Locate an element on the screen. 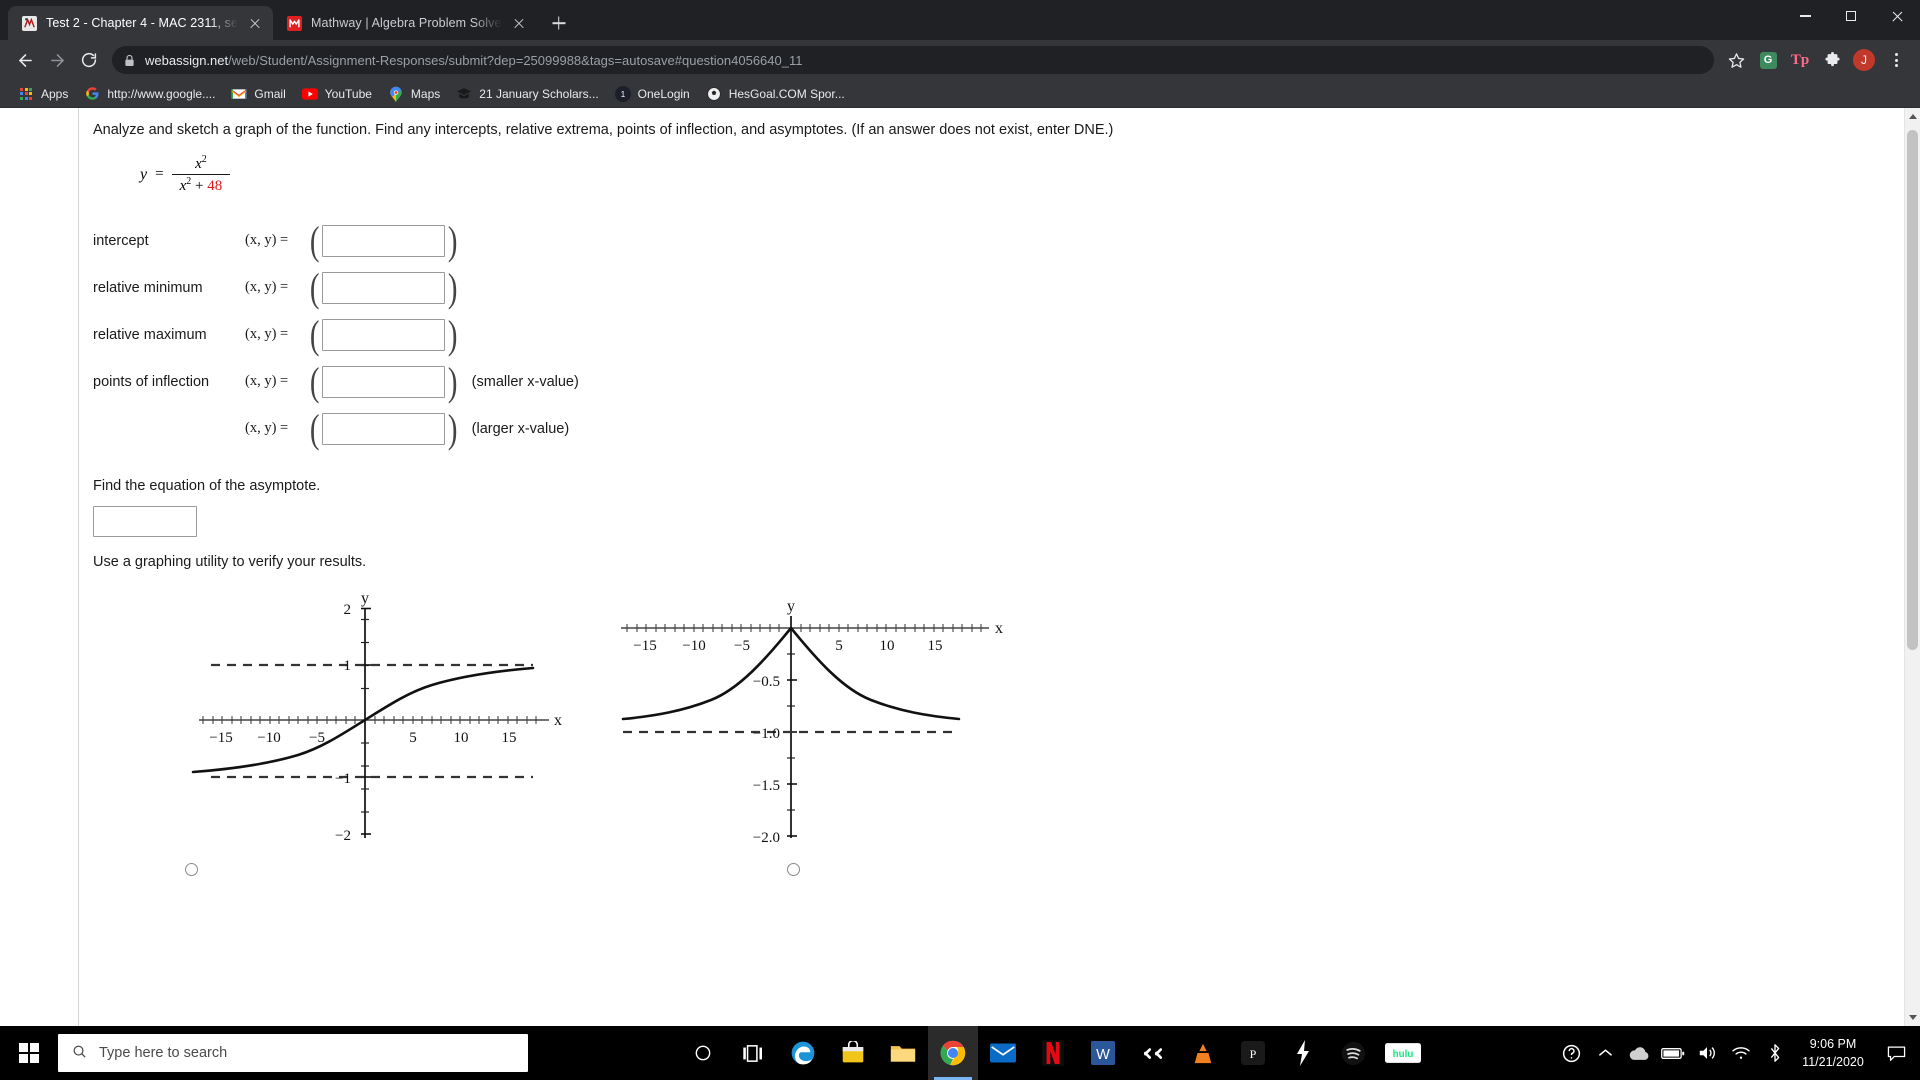 The height and width of the screenshot is (1080, 1920). maximize-button is located at coordinates (1851, 16).